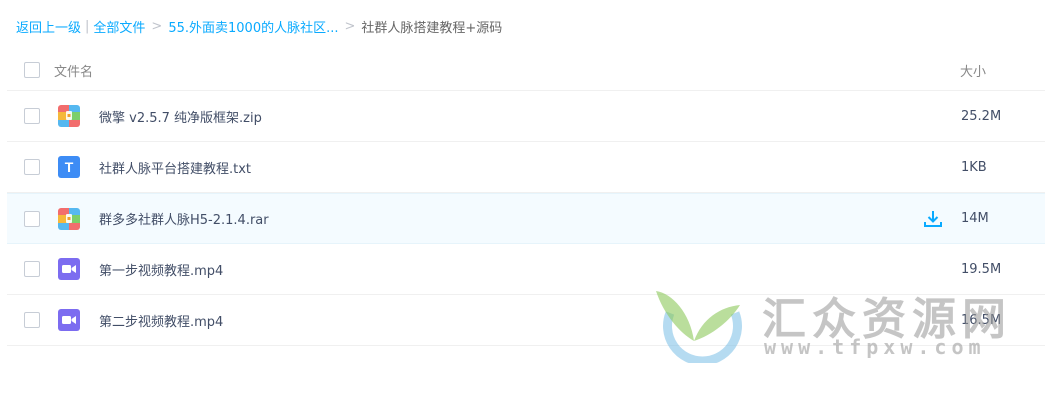  Describe the element at coordinates (87, 26) in the screenshot. I see `breadcrumb-pipe: |` at that location.